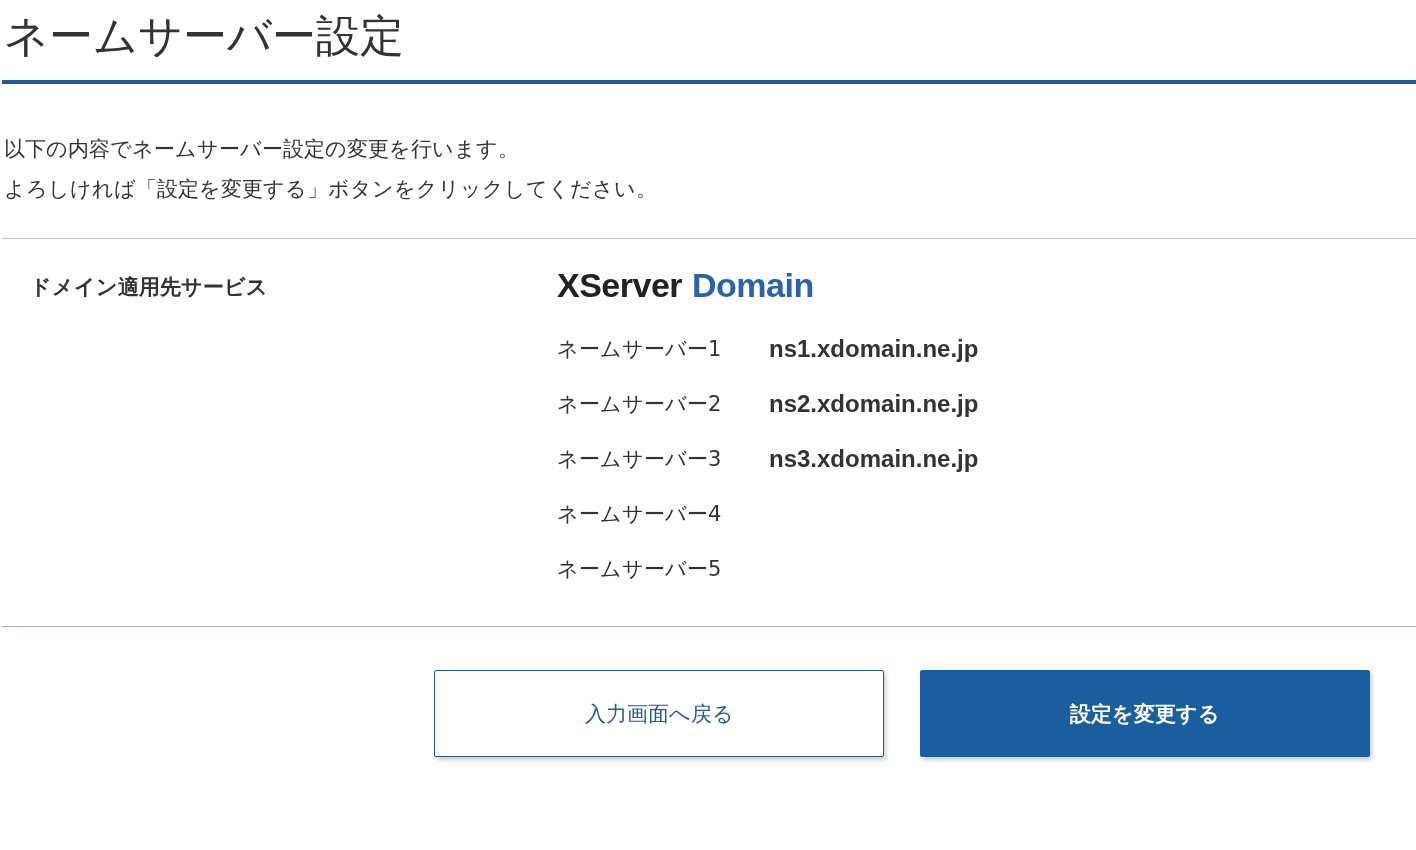 The height and width of the screenshot is (850, 1416). What do you see at coordinates (149, 287) in the screenshot?
I see `service-label: ドメイン適用先サービス` at bounding box center [149, 287].